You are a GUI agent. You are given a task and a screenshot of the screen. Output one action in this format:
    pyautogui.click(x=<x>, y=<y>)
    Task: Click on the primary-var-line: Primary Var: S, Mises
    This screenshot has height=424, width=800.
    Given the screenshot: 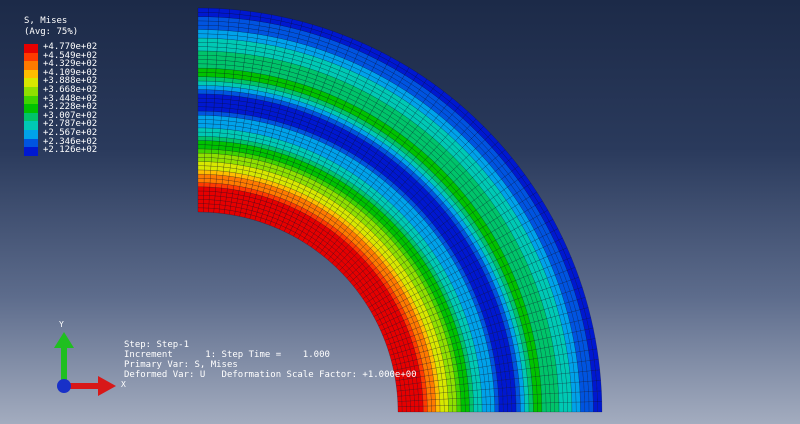 What is the action you would take?
    pyautogui.click(x=181, y=365)
    